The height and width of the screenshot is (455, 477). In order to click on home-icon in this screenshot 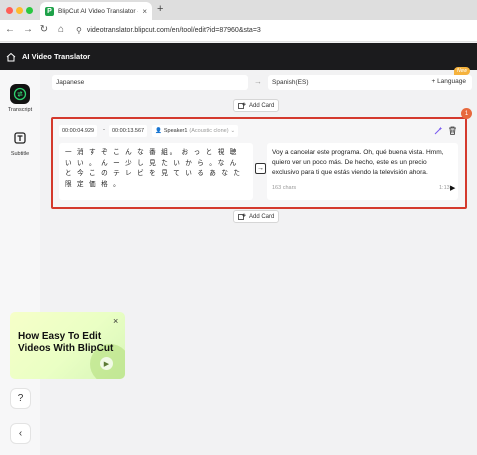, I will do `click(11, 57)`.